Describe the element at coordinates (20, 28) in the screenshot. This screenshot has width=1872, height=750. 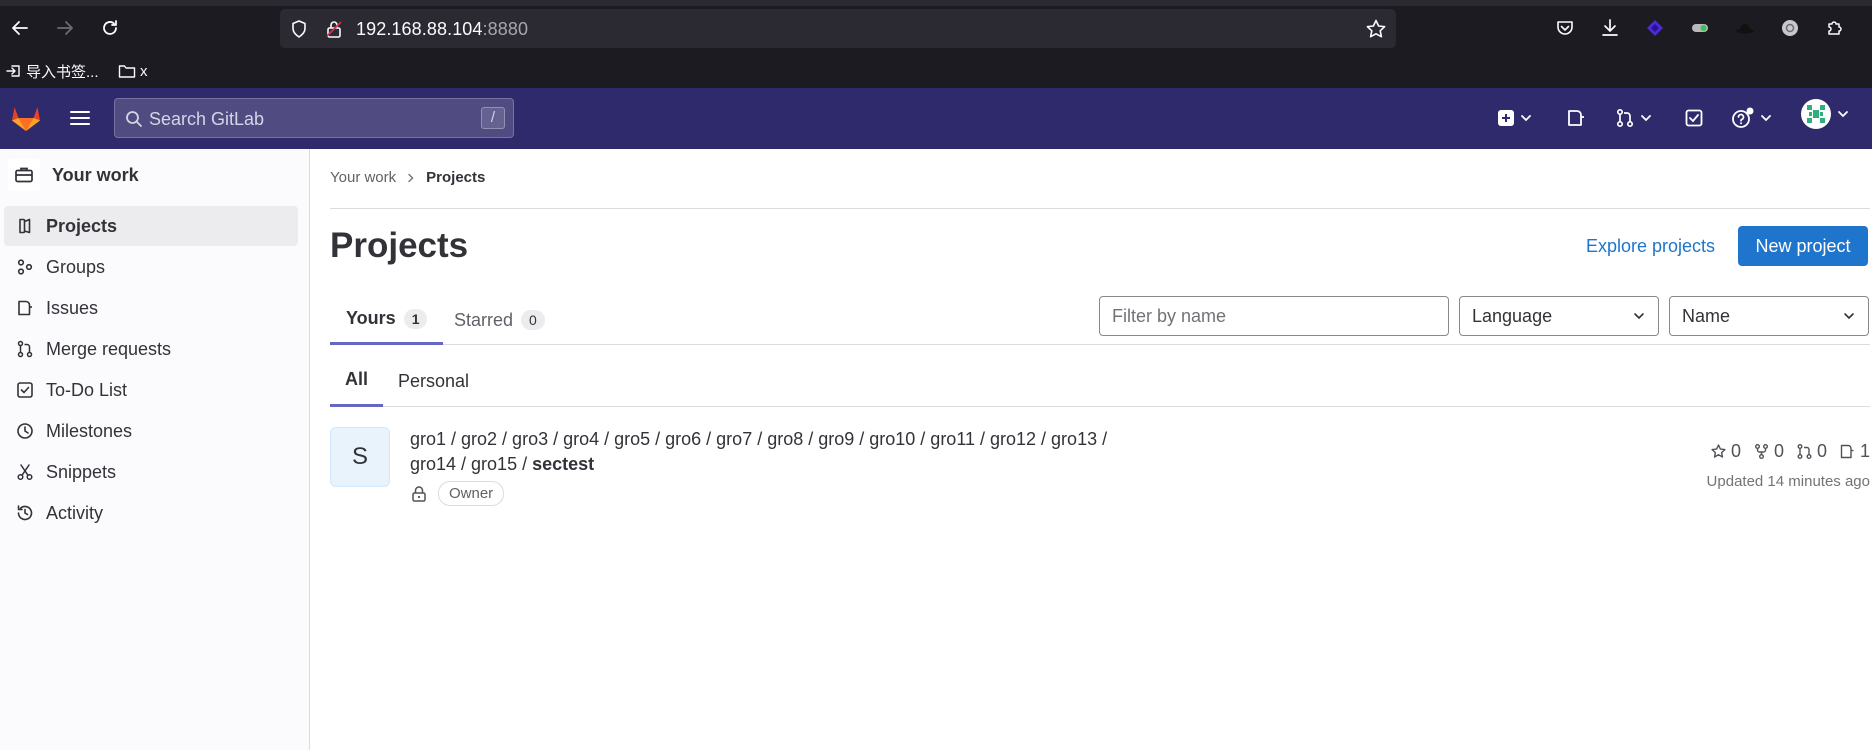
I see `back-button` at that location.